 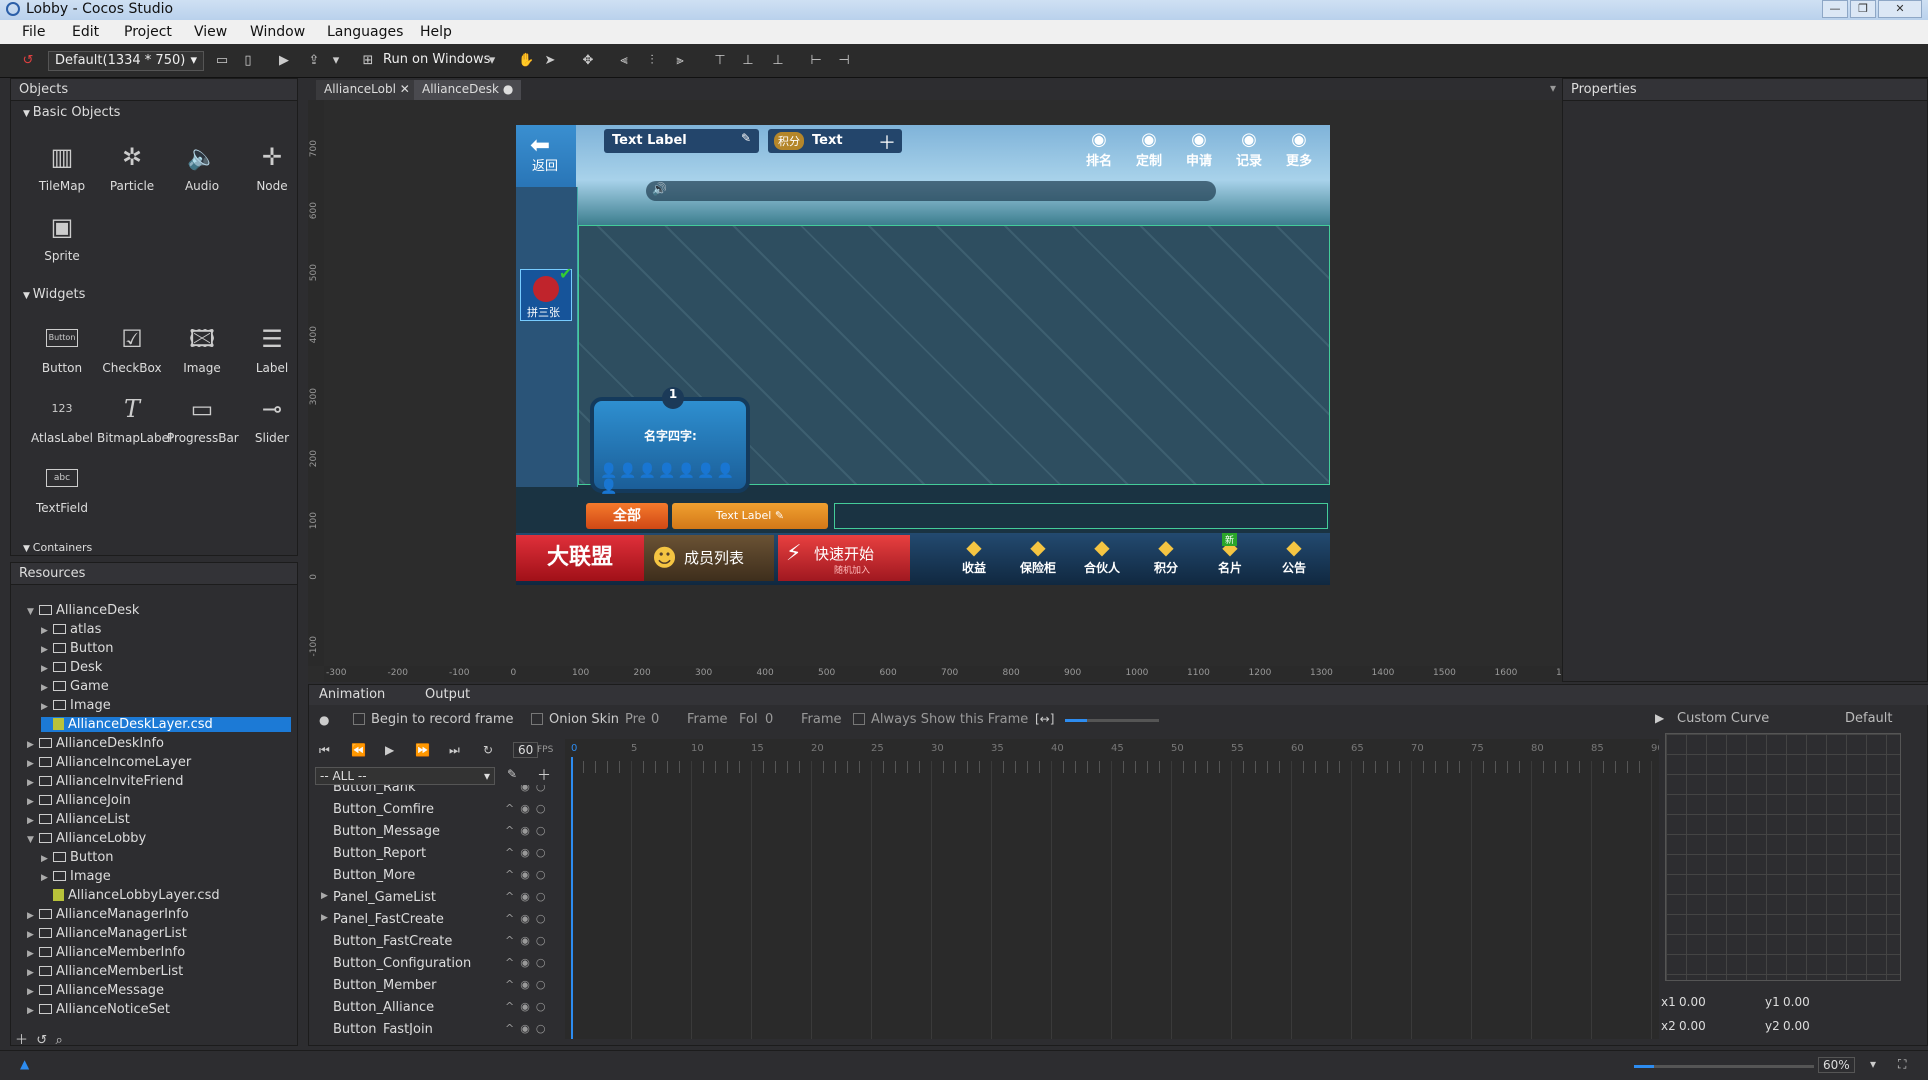 I want to click on menu-view: View, so click(x=210, y=32).